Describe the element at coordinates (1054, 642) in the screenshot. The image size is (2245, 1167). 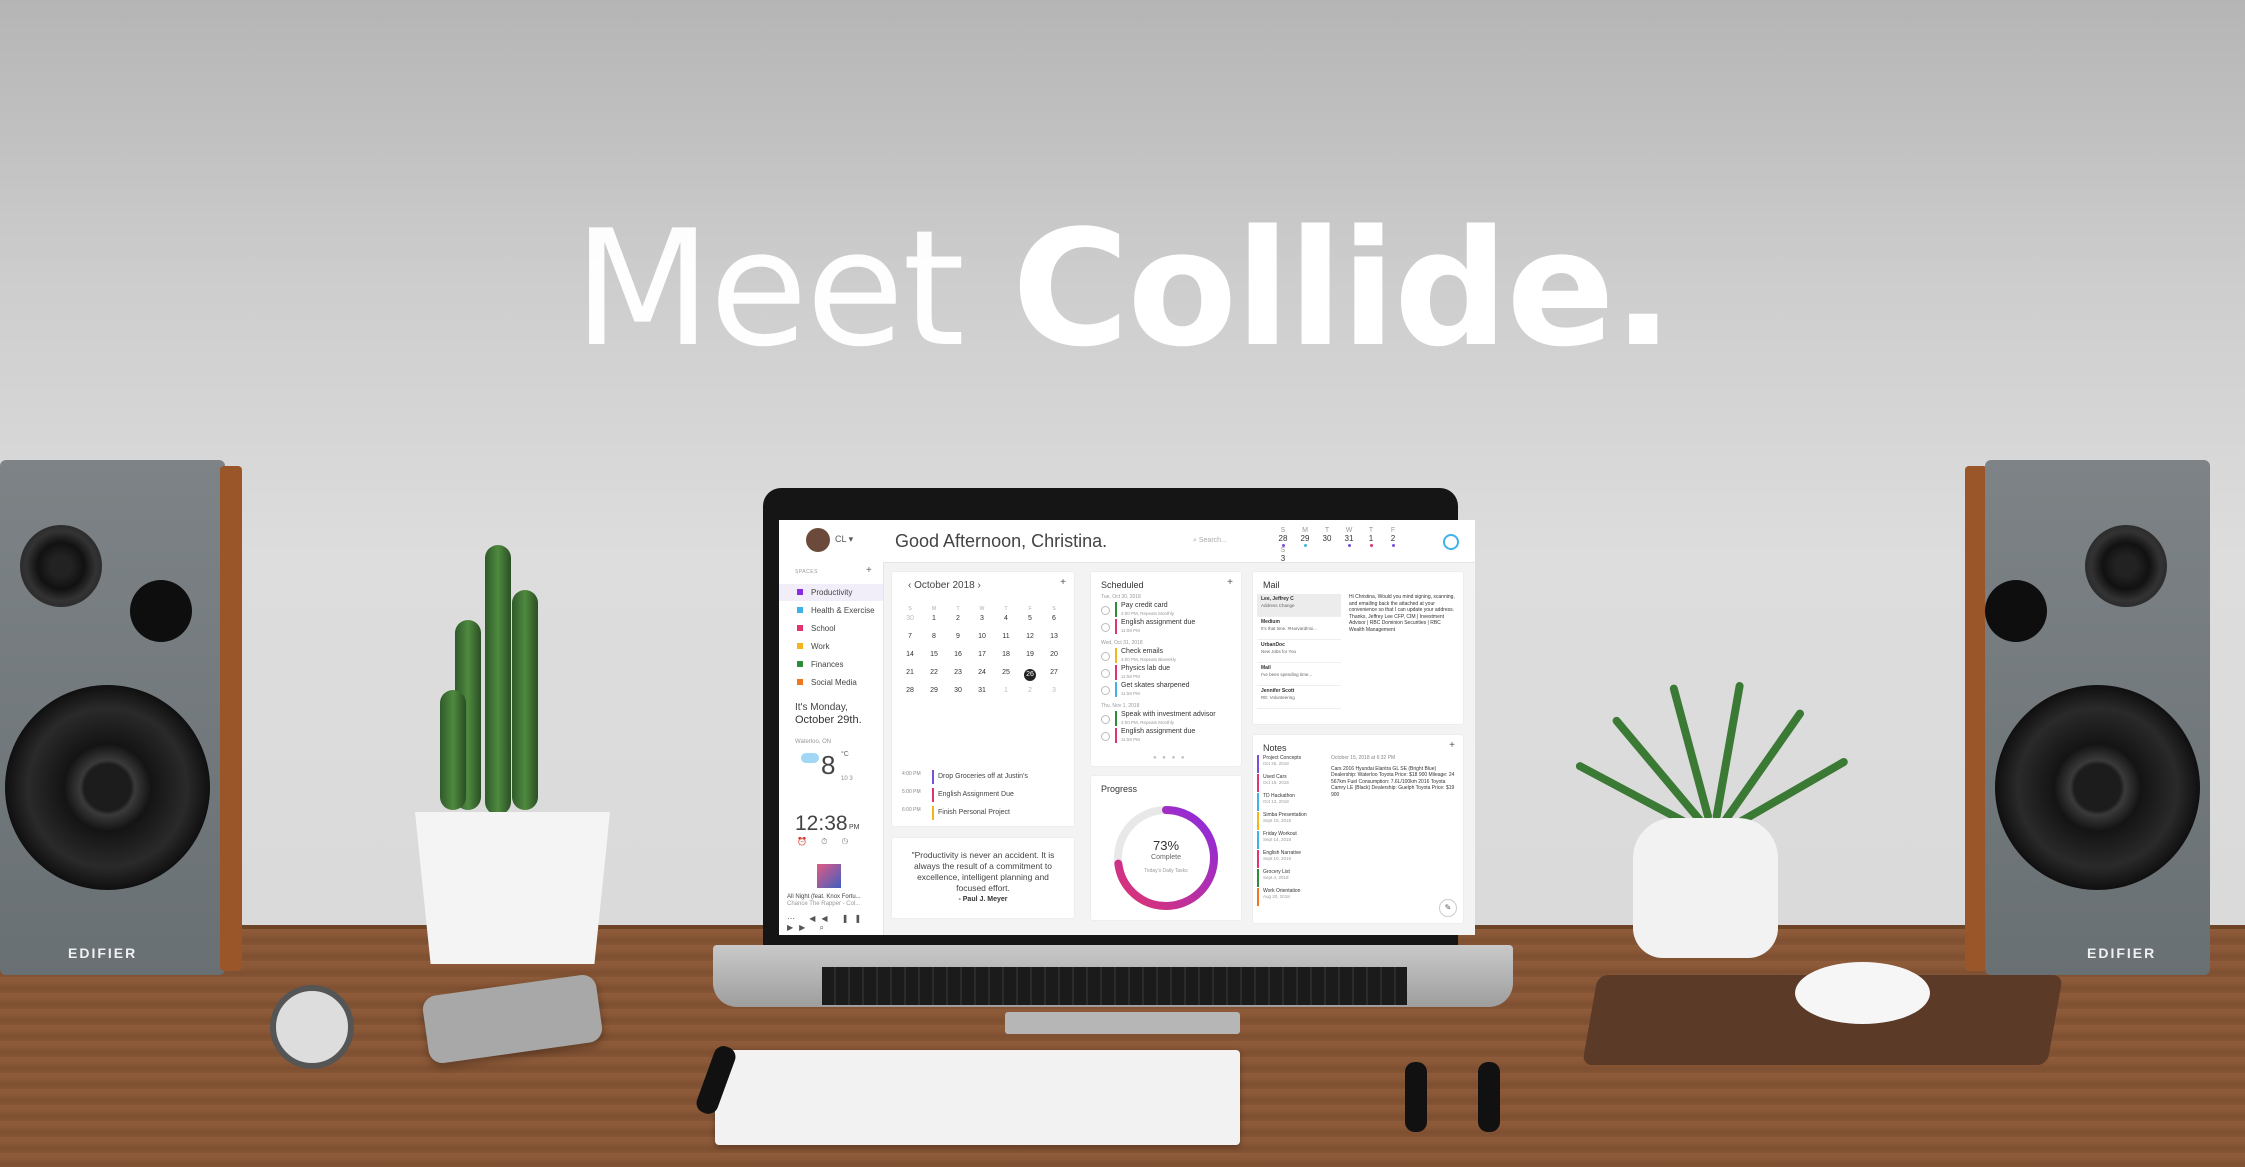
I see `calendar-day: 13` at that location.